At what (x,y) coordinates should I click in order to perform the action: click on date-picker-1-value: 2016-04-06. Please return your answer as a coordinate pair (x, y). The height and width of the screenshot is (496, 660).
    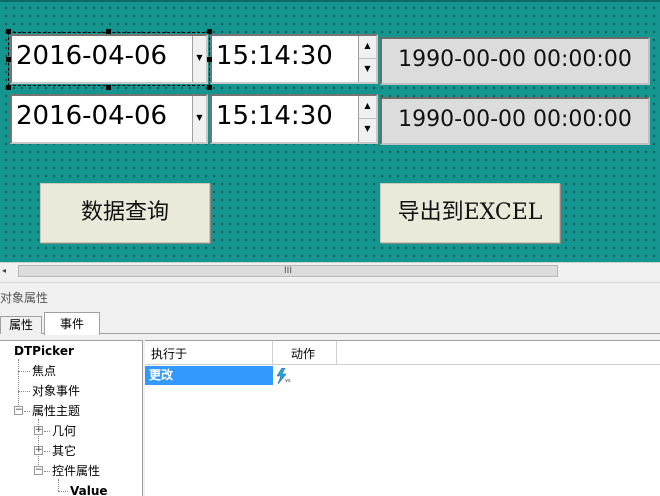
    Looking at the image, I should click on (92, 56).